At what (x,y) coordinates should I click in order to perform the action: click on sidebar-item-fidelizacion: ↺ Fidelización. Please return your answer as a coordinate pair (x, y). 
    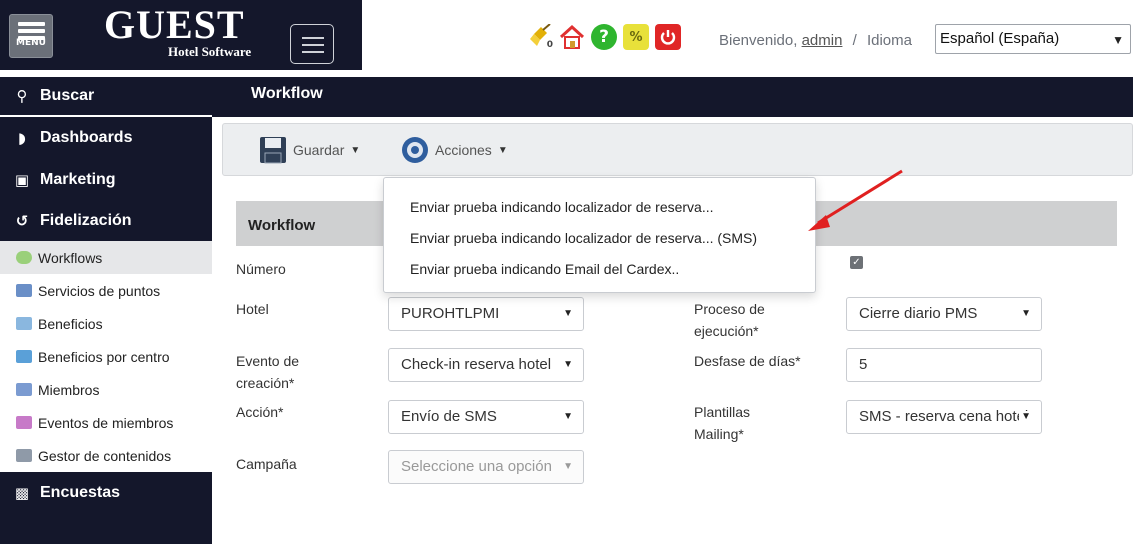
    Looking at the image, I should click on (106, 220).